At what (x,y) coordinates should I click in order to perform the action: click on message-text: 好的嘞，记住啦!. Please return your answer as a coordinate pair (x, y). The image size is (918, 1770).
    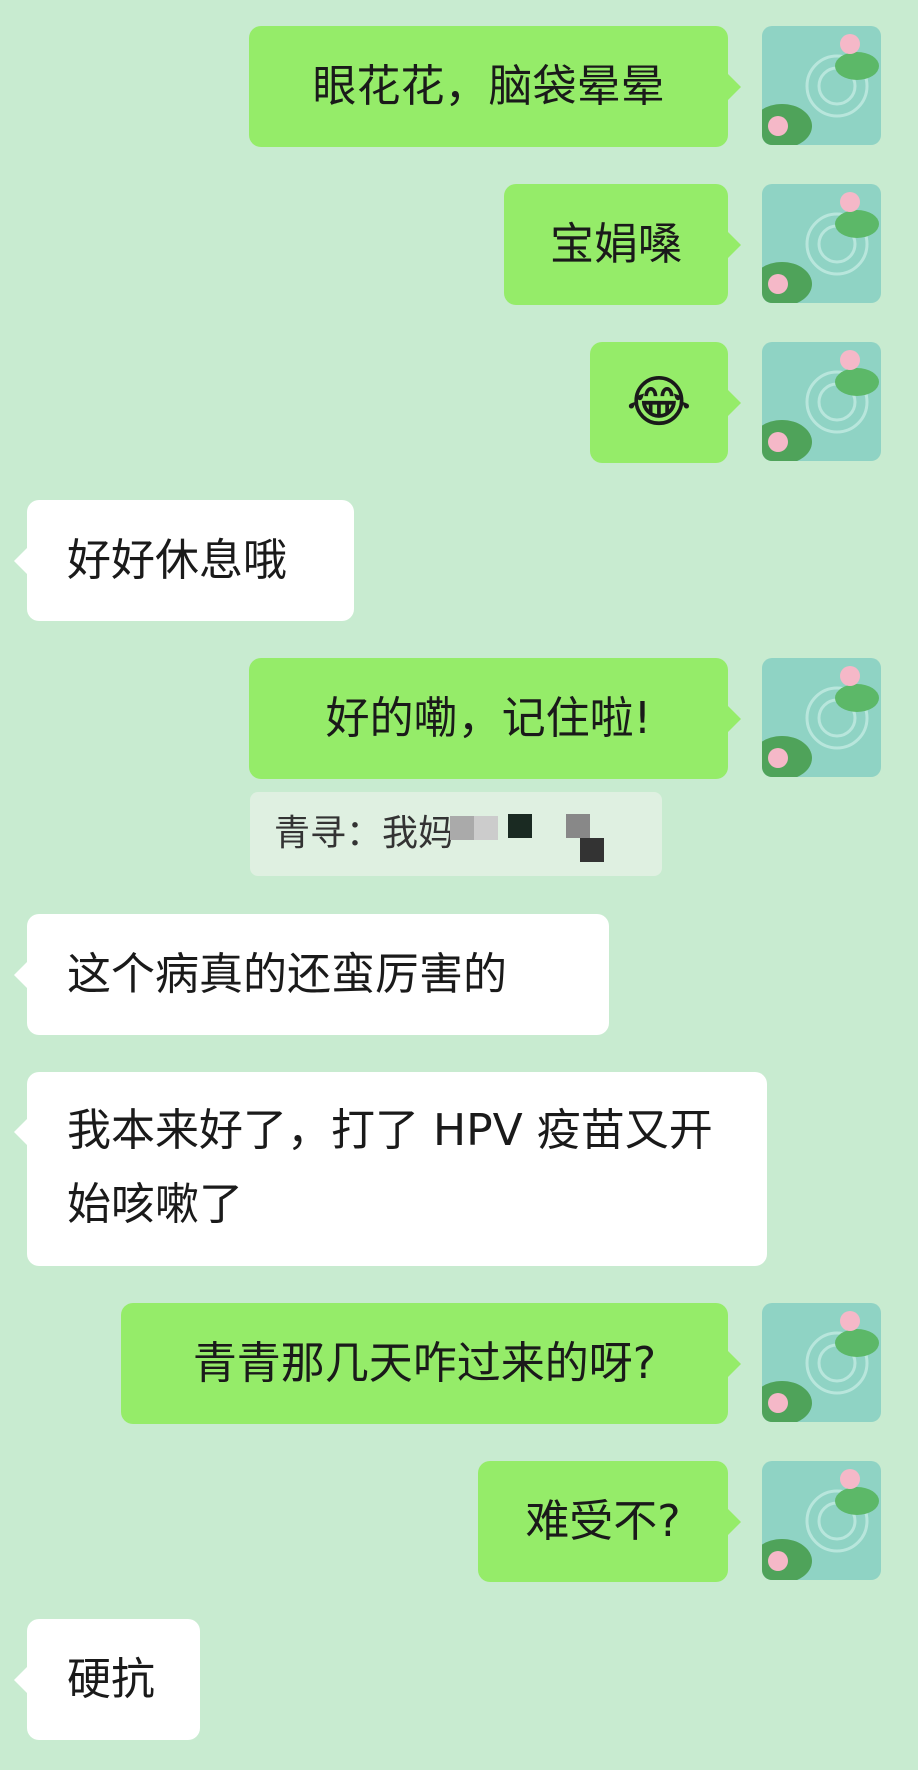
    Looking at the image, I should click on (488, 718).